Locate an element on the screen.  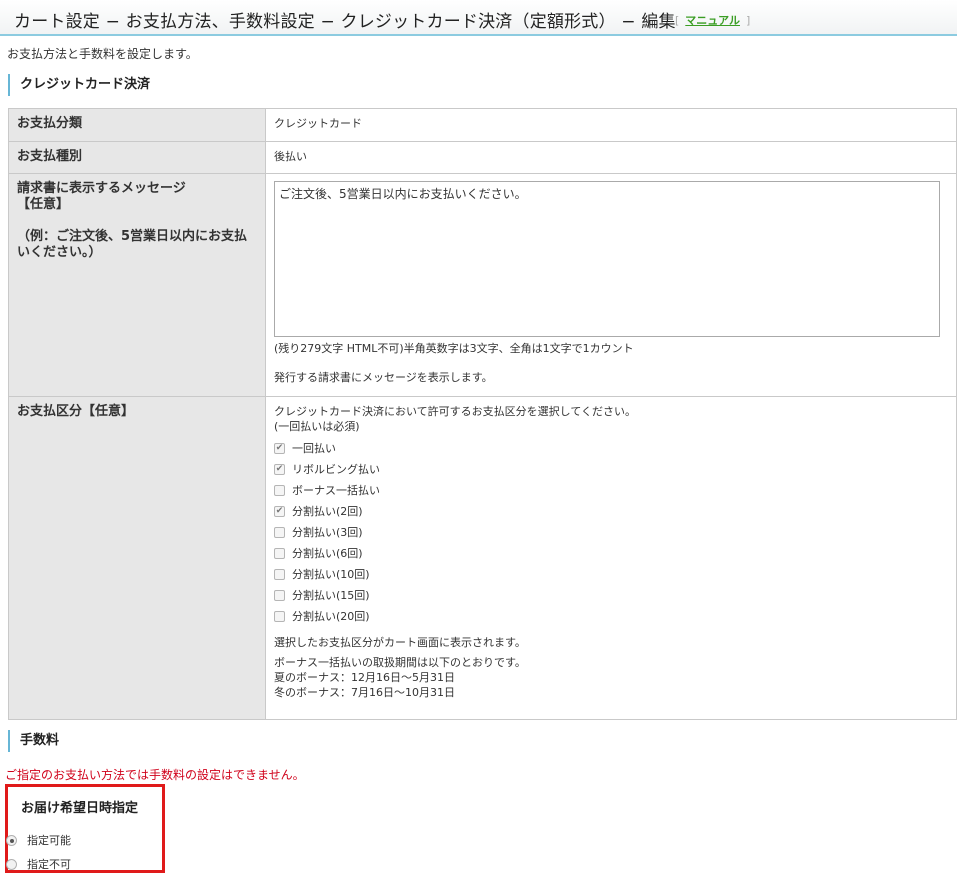
delivery-date-title: お届け希望日時指定 is located at coordinates (80, 808).